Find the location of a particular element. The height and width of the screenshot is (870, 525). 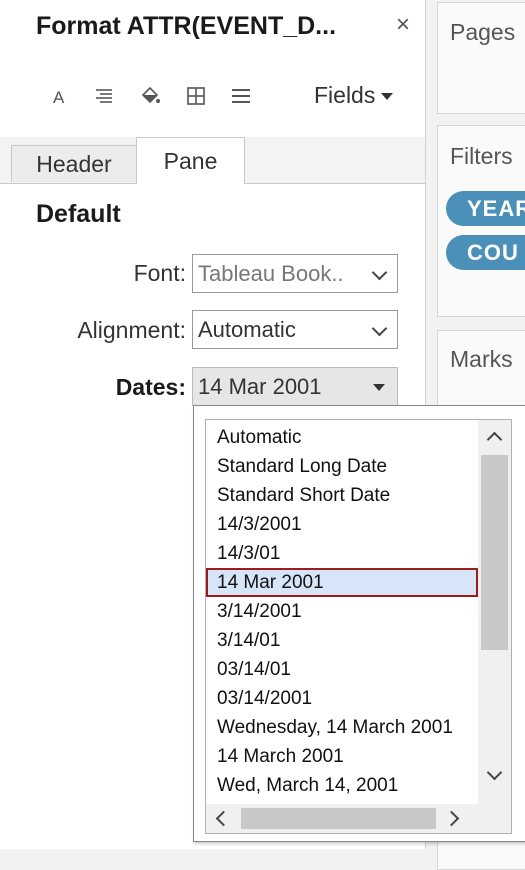

filters-shelf-label: Filters is located at coordinates (481, 156).